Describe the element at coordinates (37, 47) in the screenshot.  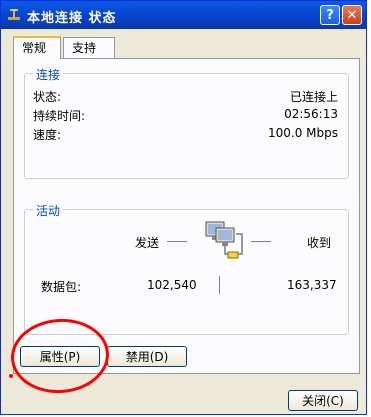
I see `tab-general: 常规` at that location.